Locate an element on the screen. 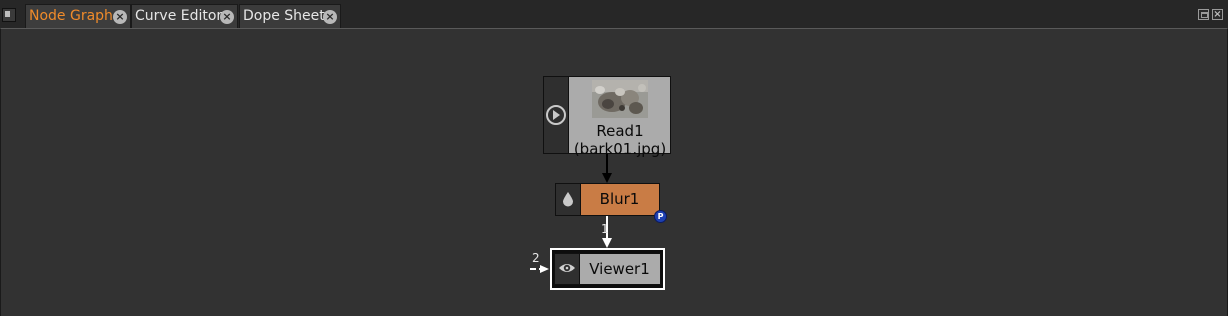  tab-label: Dope Sheet is located at coordinates (284, 16).